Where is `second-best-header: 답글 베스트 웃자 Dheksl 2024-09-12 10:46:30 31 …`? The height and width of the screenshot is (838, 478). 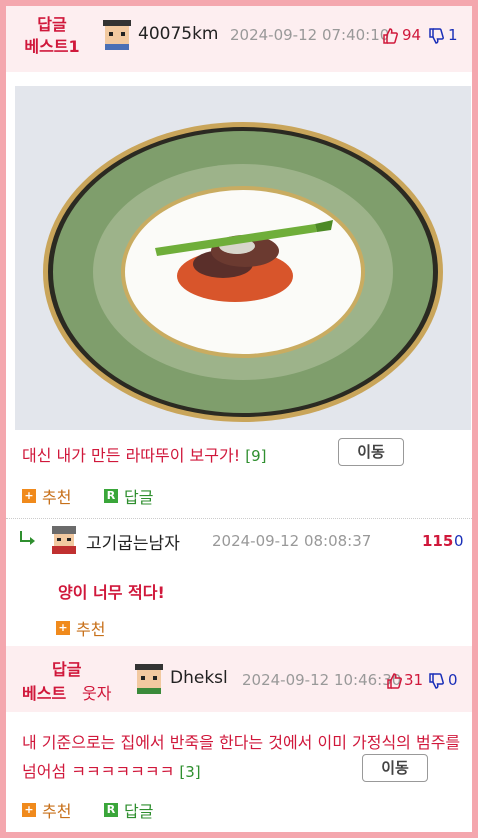
second-best-header: 답글 베스트 웃자 Dheksl 2024-09-12 10:46:30 31 … is located at coordinates (239, 679).